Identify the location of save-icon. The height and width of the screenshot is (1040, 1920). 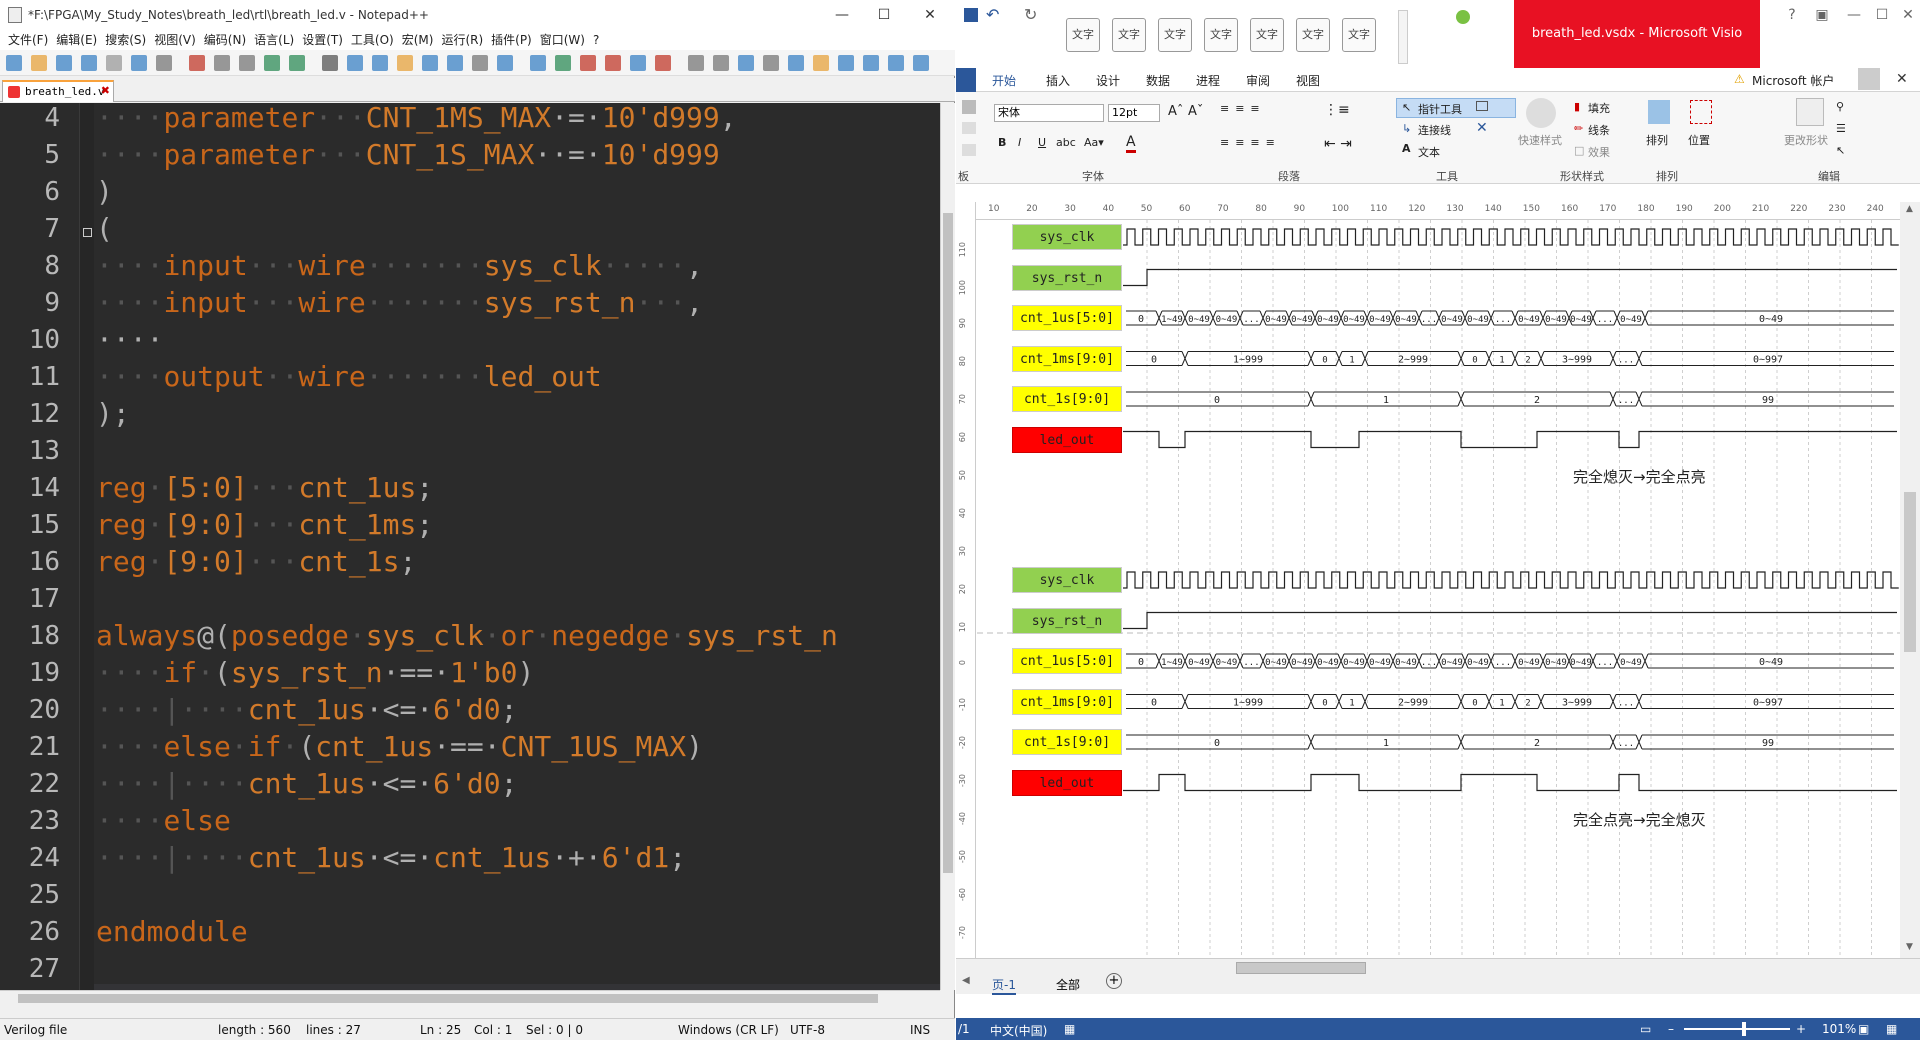
(64, 63).